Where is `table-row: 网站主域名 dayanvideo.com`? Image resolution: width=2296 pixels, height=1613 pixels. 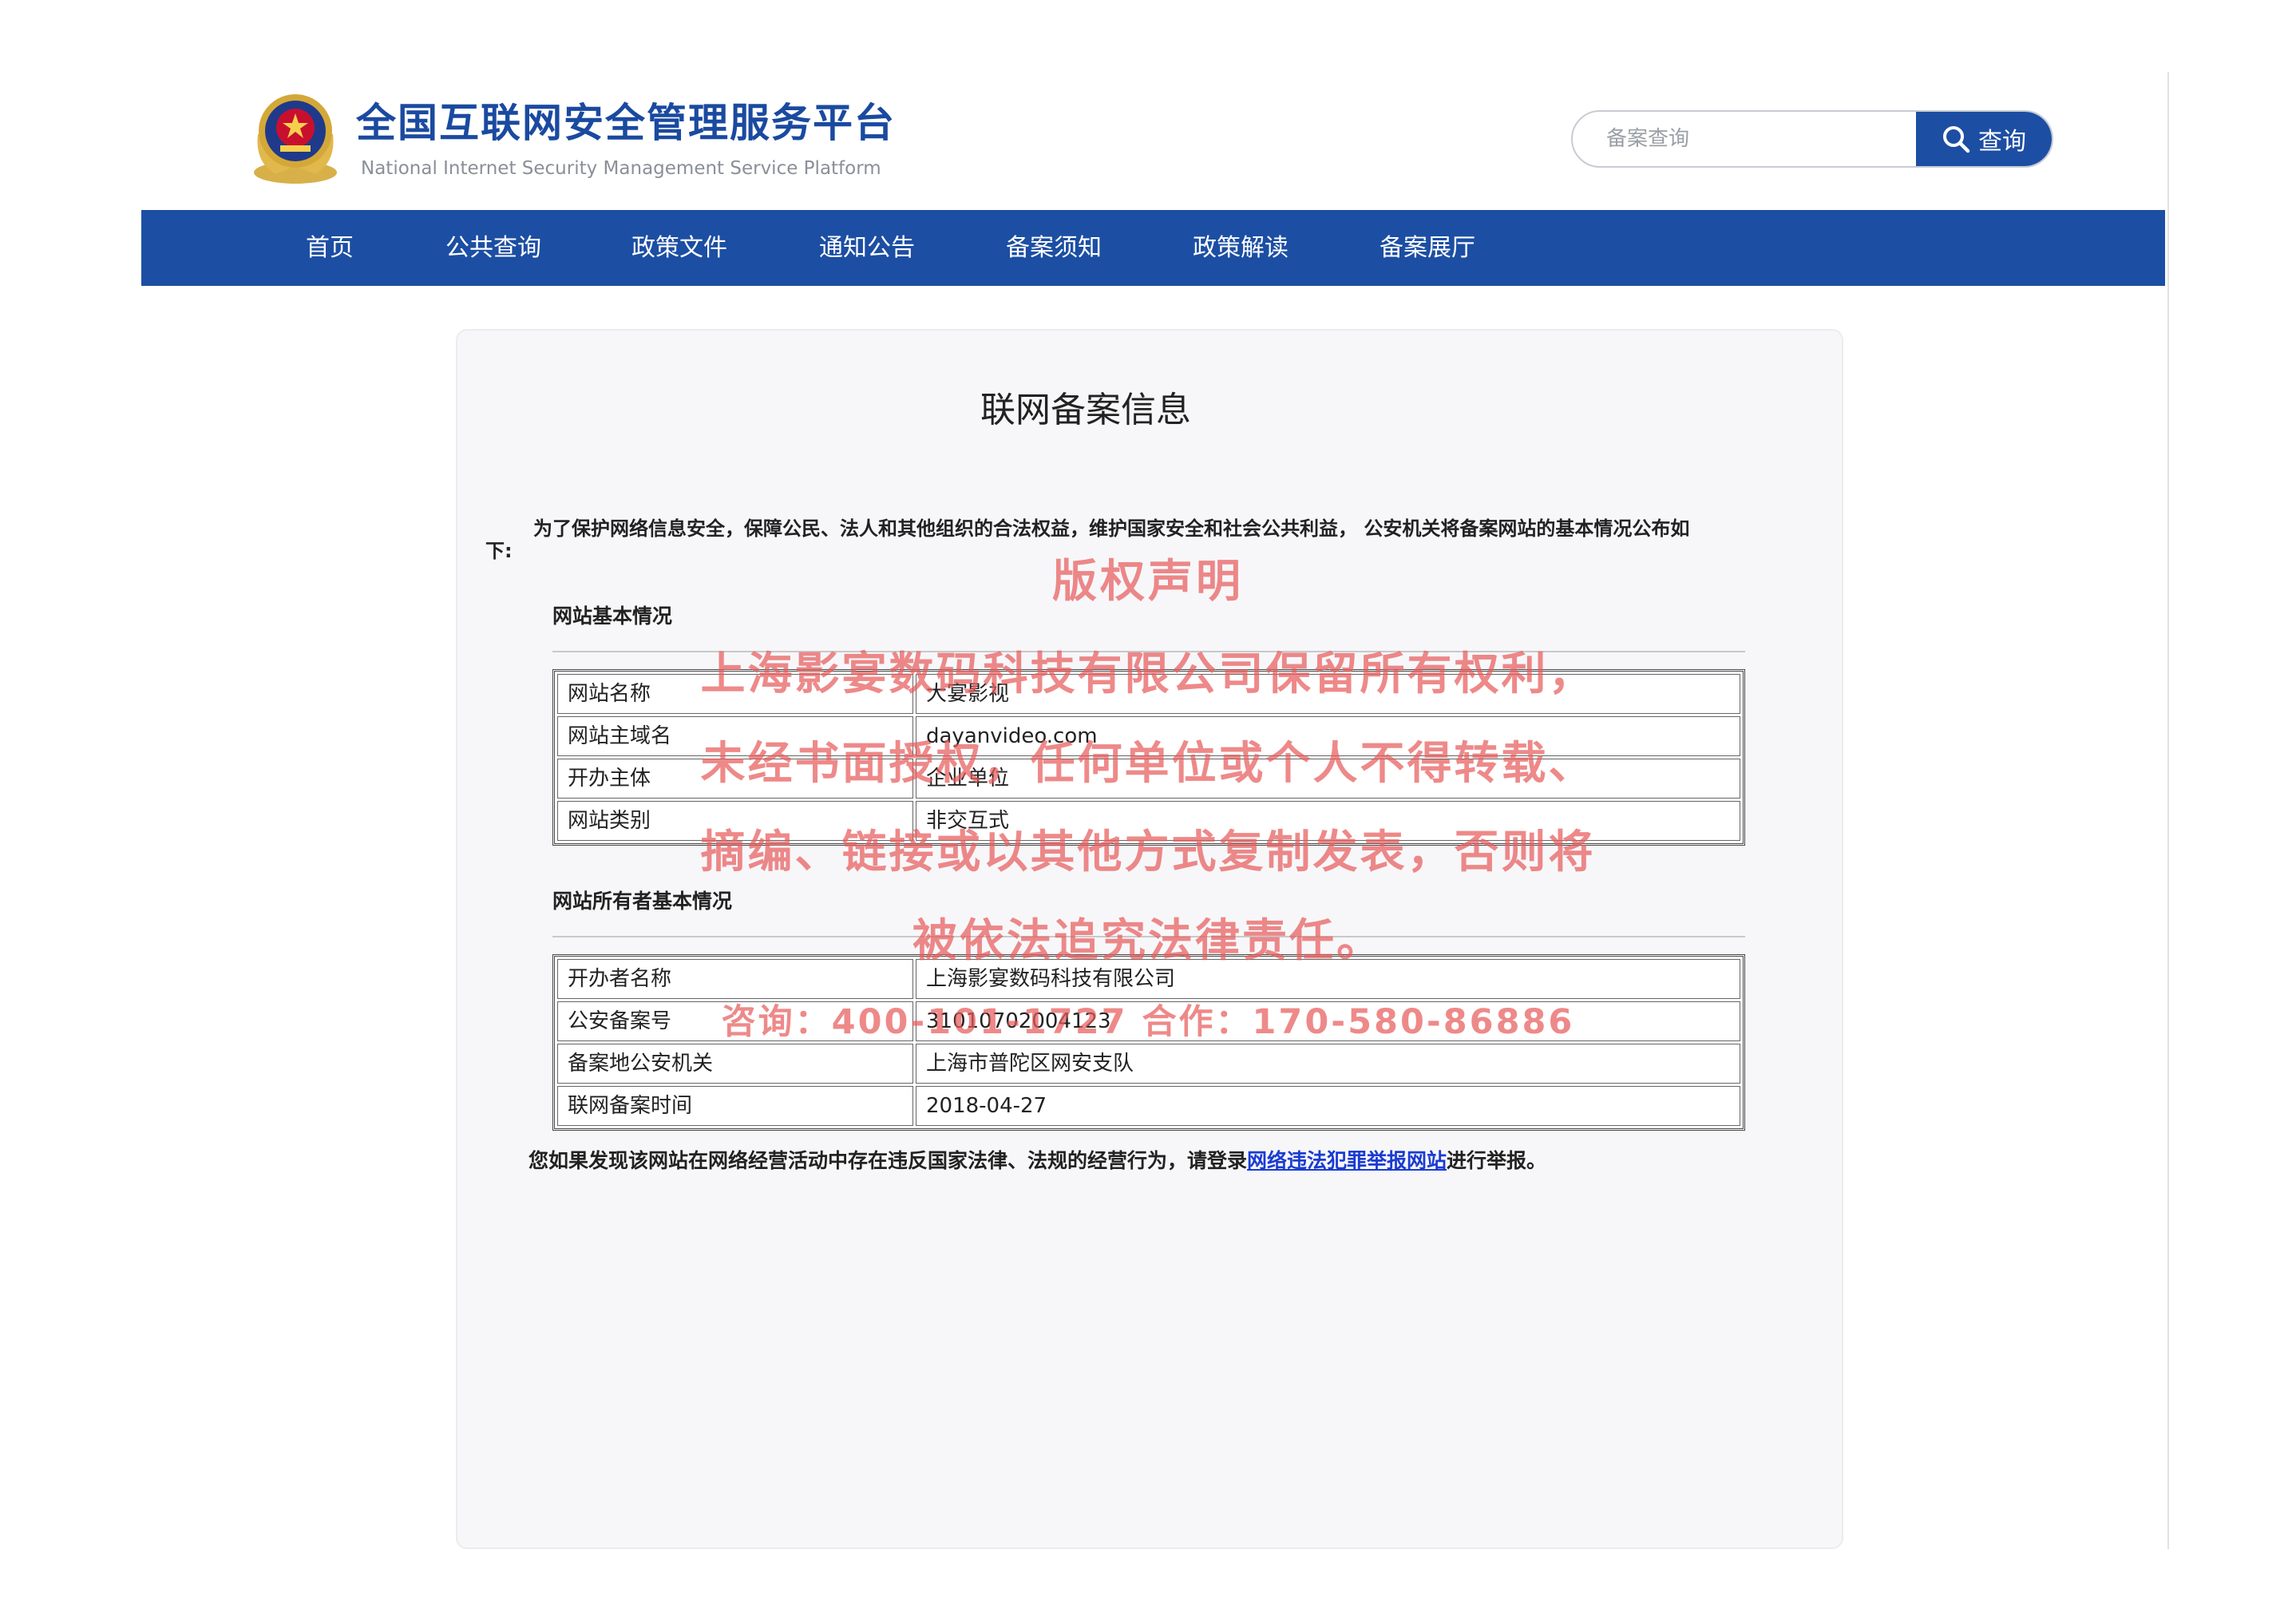
table-row: 网站主域名 dayanvideo.com is located at coordinates (1148, 736).